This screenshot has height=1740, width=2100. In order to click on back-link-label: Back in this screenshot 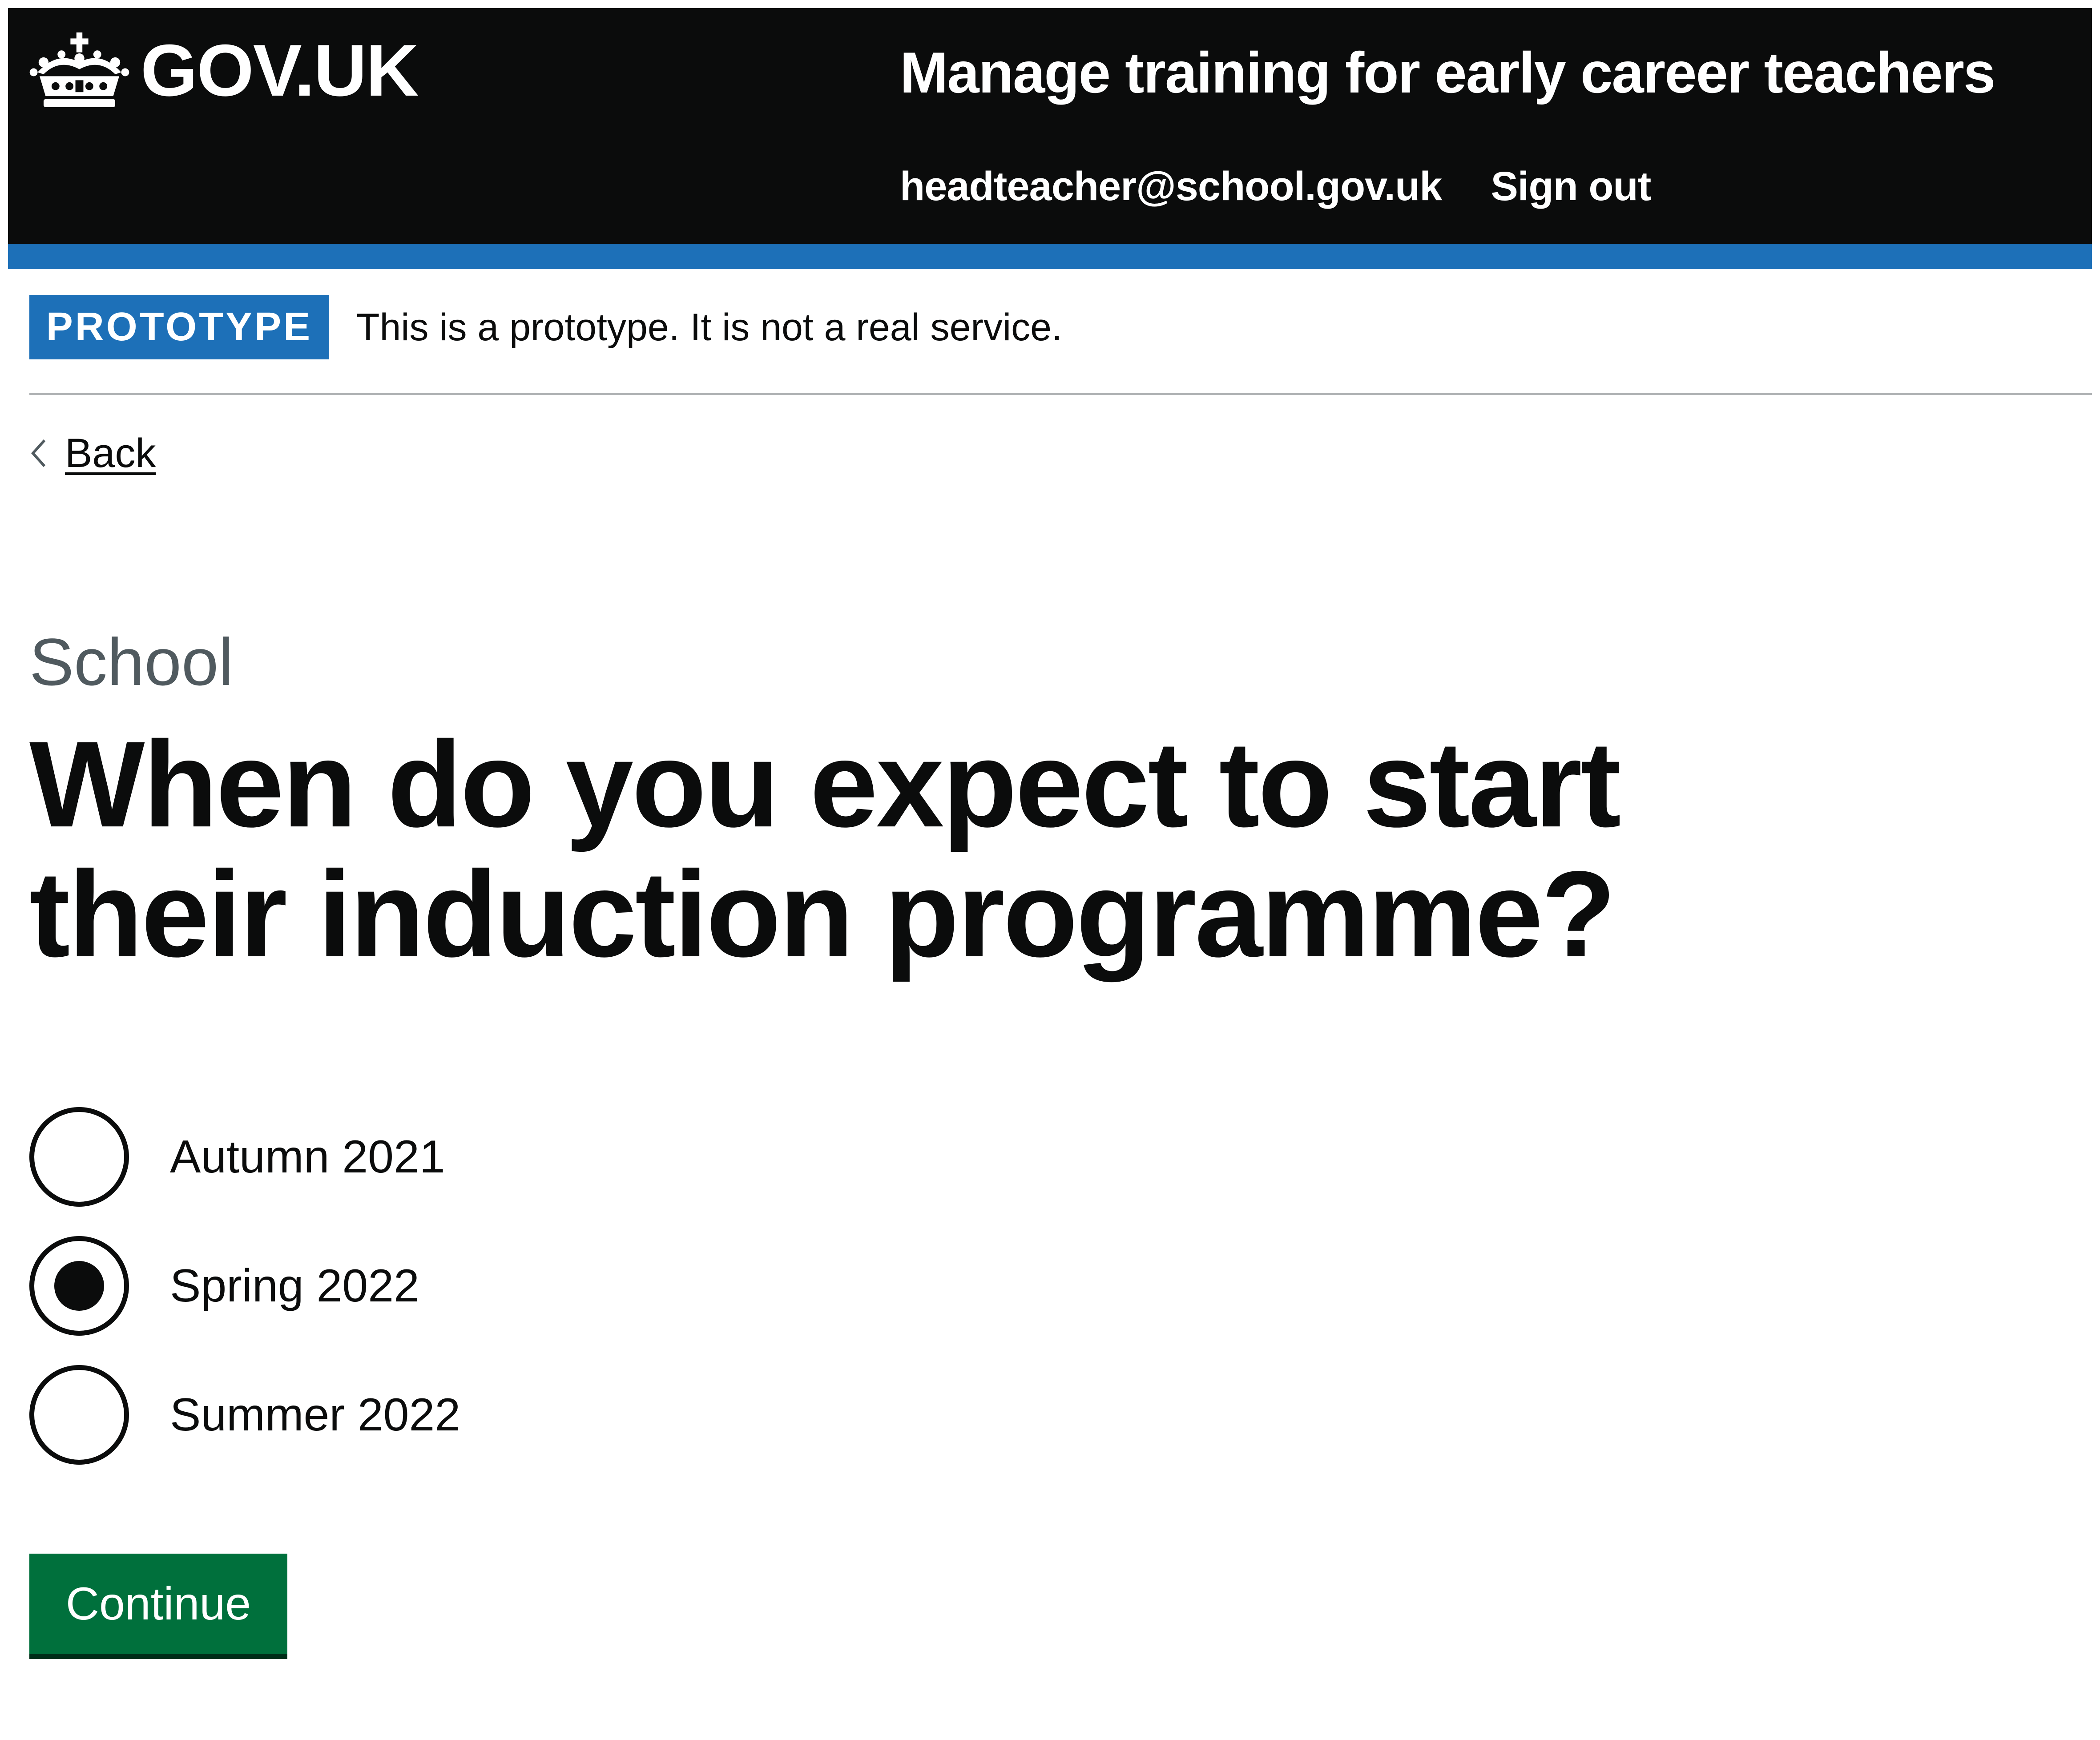, I will do `click(110, 453)`.